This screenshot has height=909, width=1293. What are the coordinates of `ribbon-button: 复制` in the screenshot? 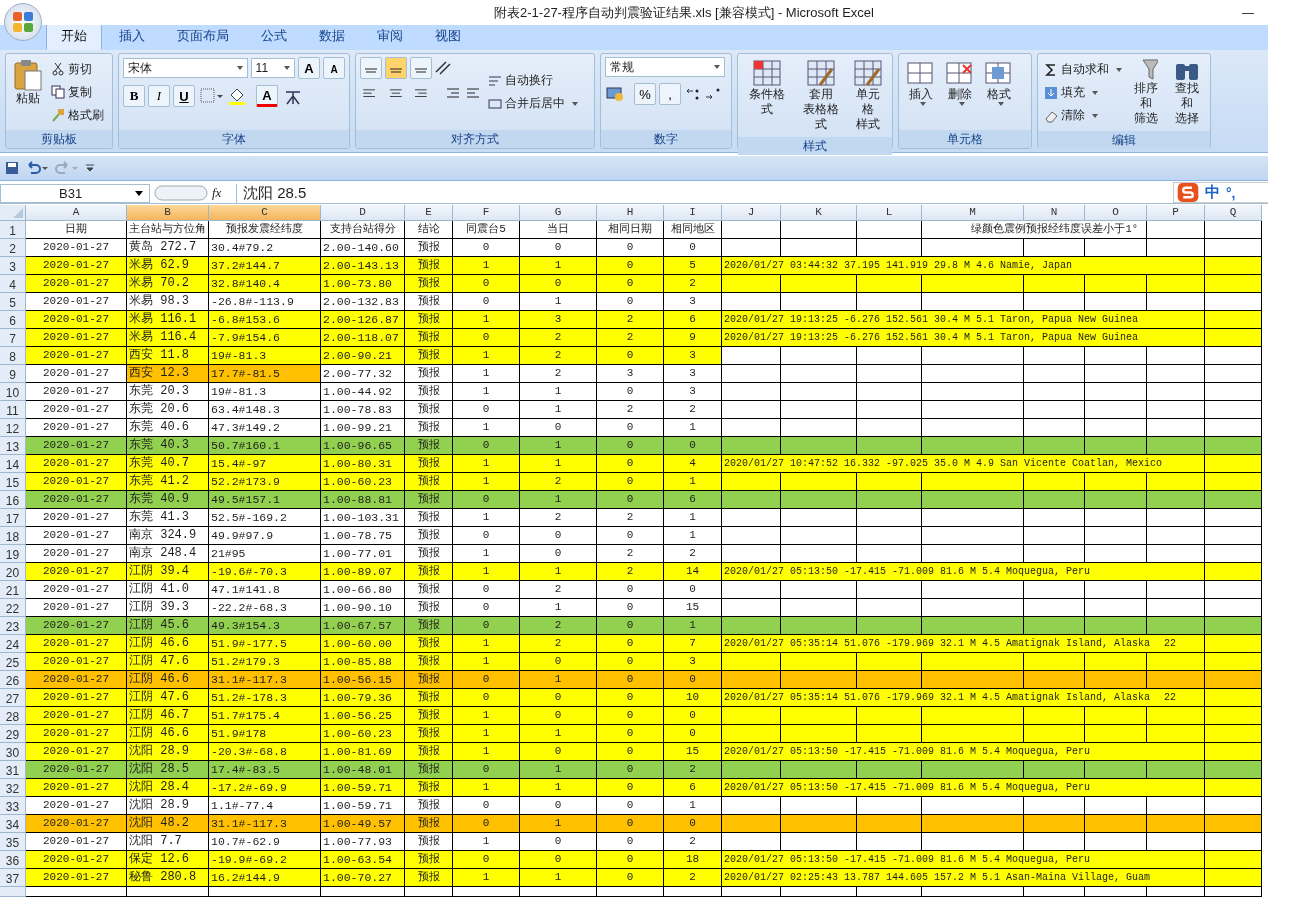 It's located at (77, 92).